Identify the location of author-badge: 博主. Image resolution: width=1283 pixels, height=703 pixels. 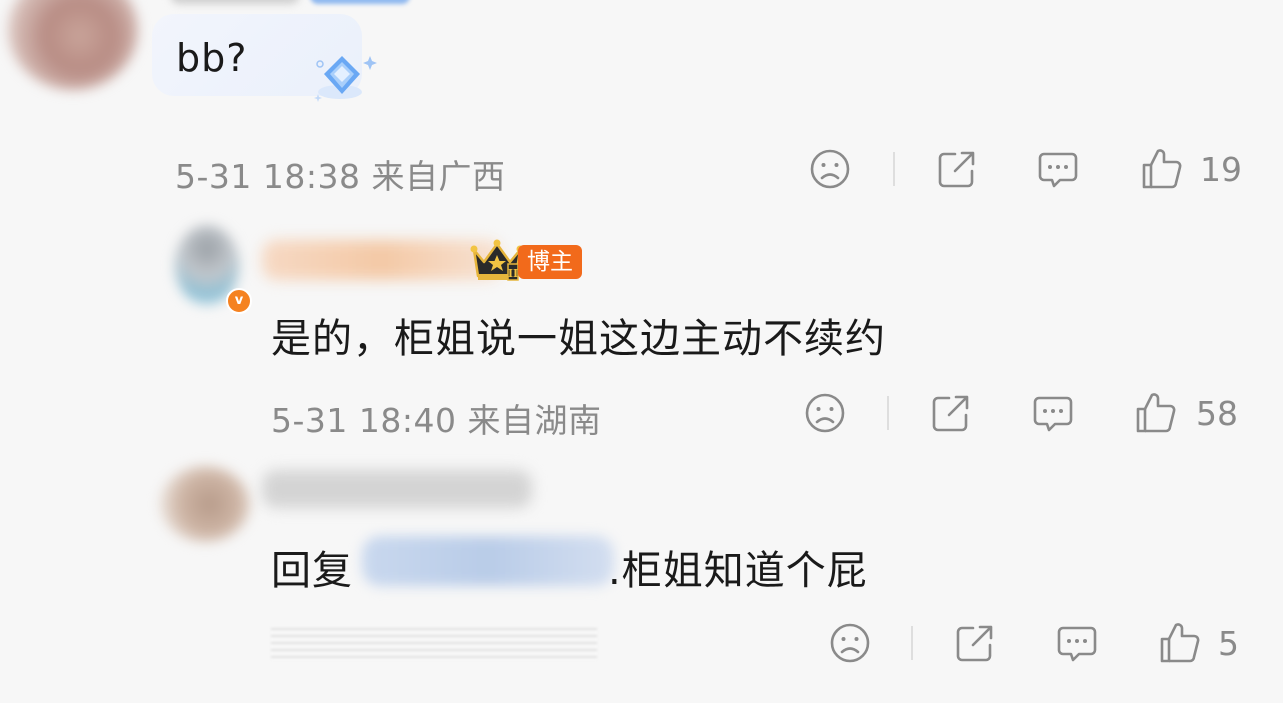
(550, 262).